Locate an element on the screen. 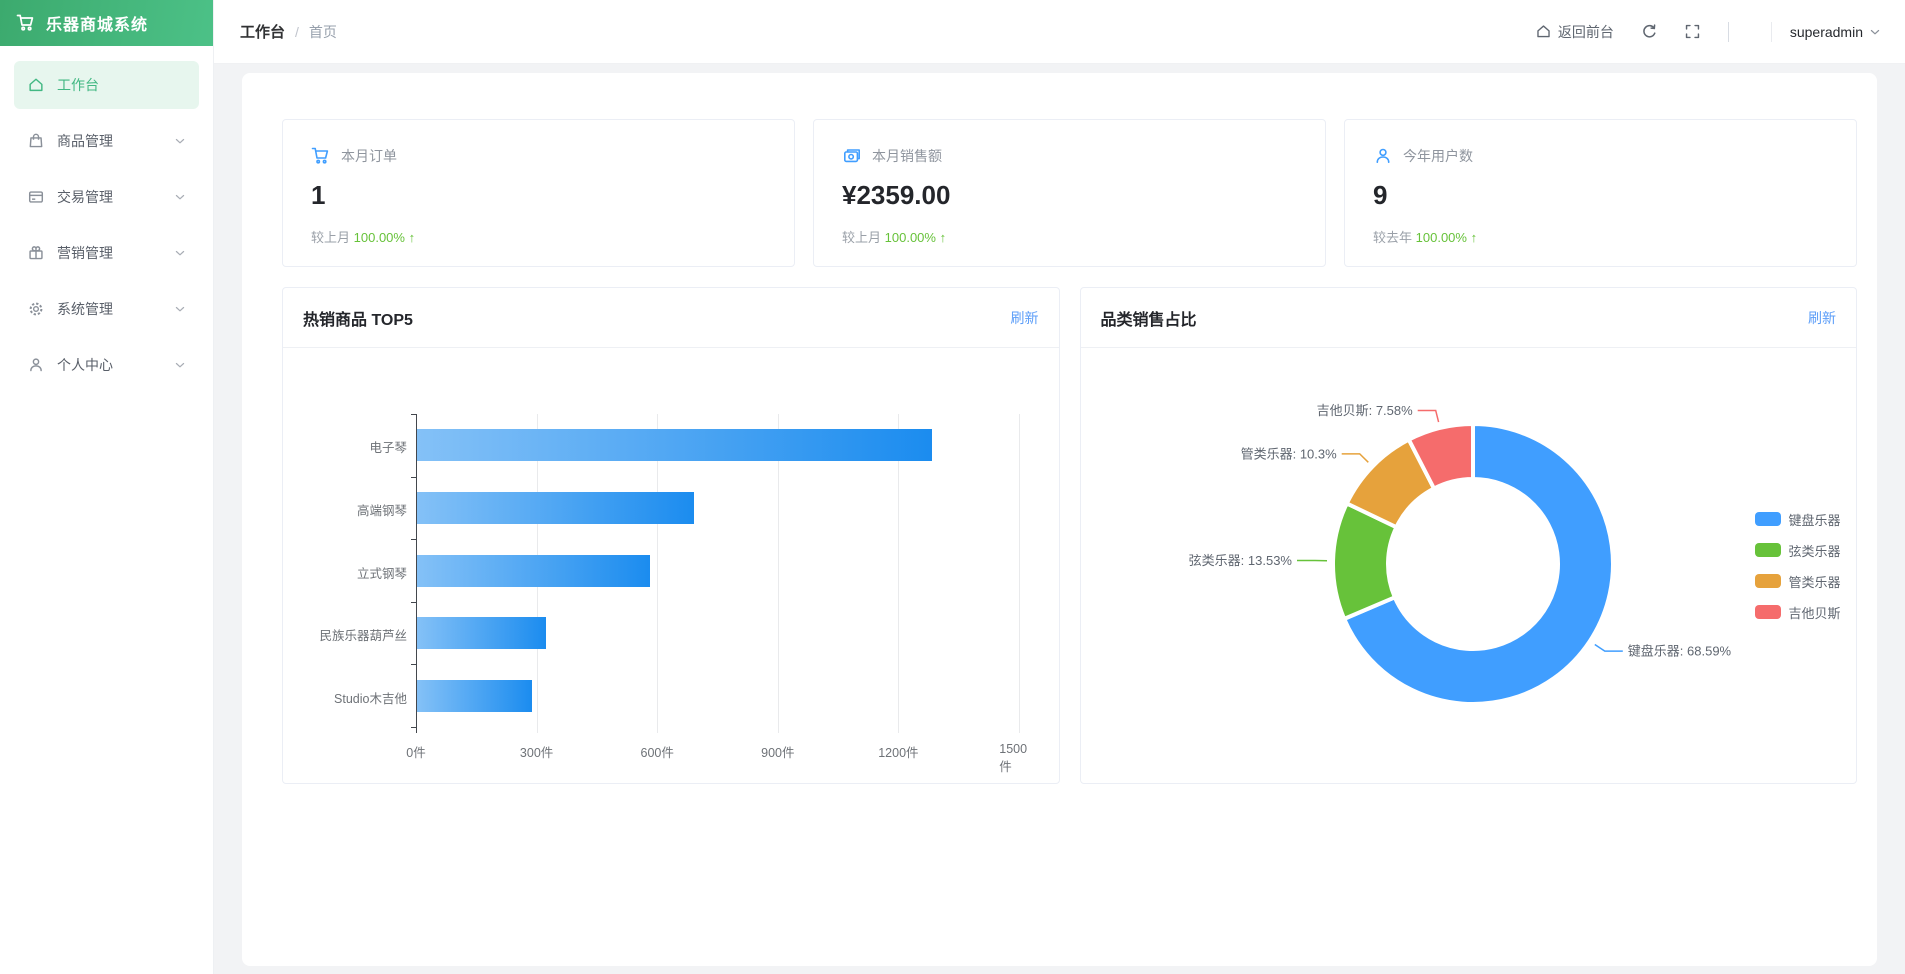 The height and width of the screenshot is (974, 1905). legend-label: 管类乐器 is located at coordinates (1814, 582).